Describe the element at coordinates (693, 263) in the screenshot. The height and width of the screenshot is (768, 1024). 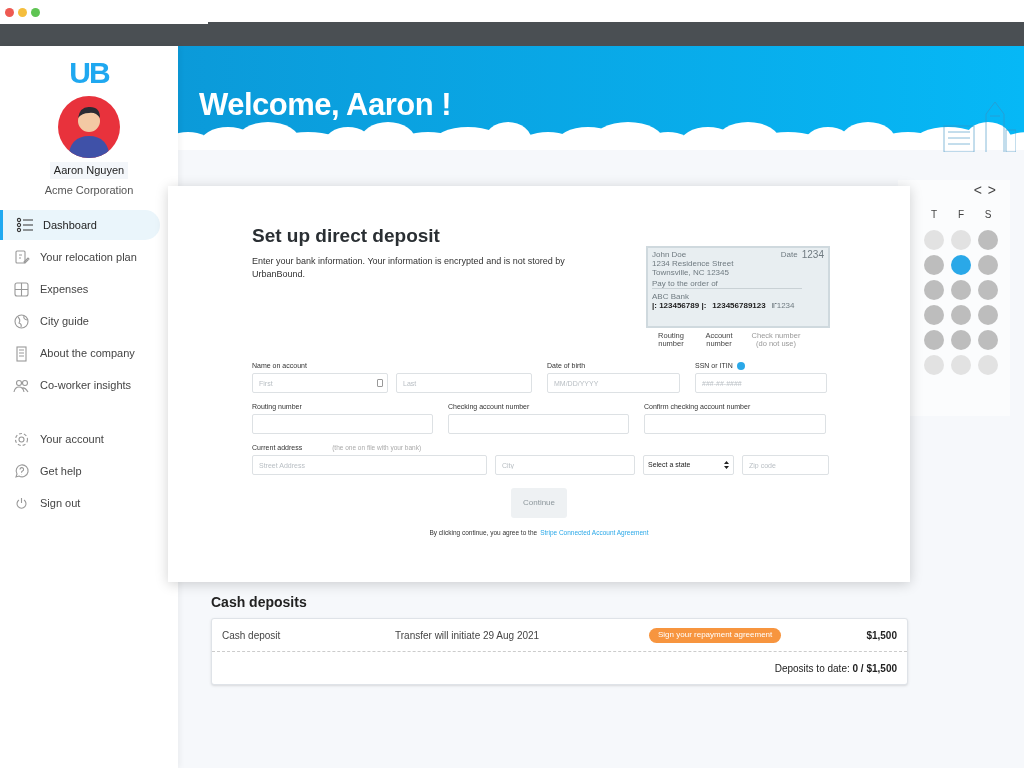
I see `check-text: 1234 Residence Street` at that location.